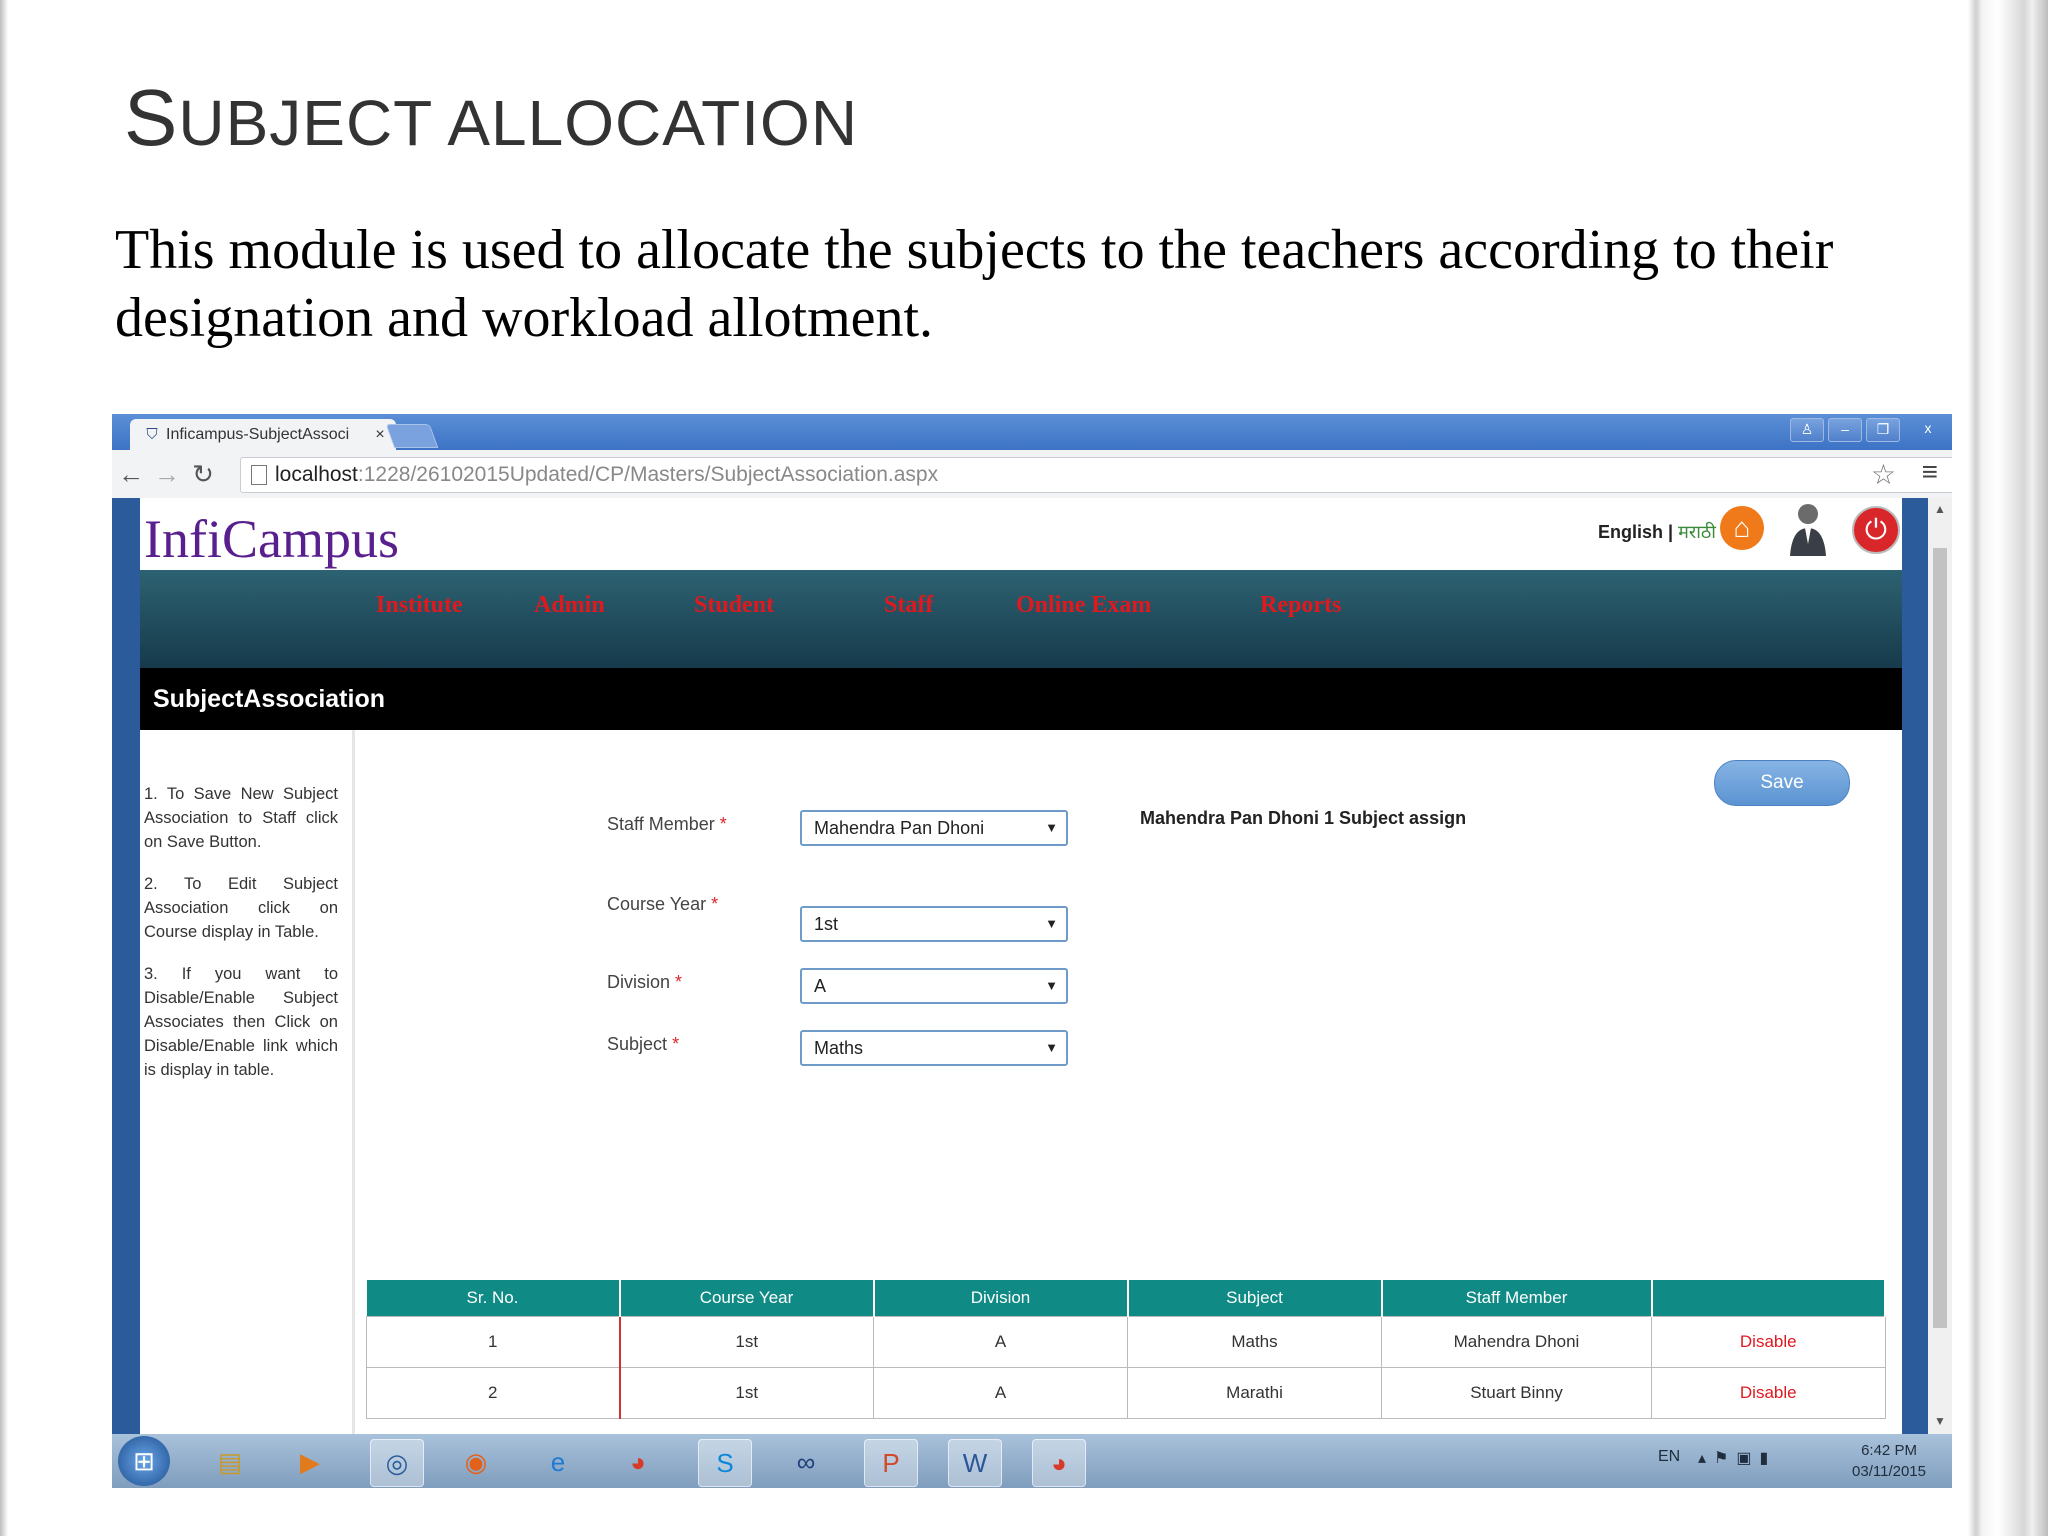  What do you see at coordinates (734, 605) in the screenshot?
I see `nav-student: Student` at bounding box center [734, 605].